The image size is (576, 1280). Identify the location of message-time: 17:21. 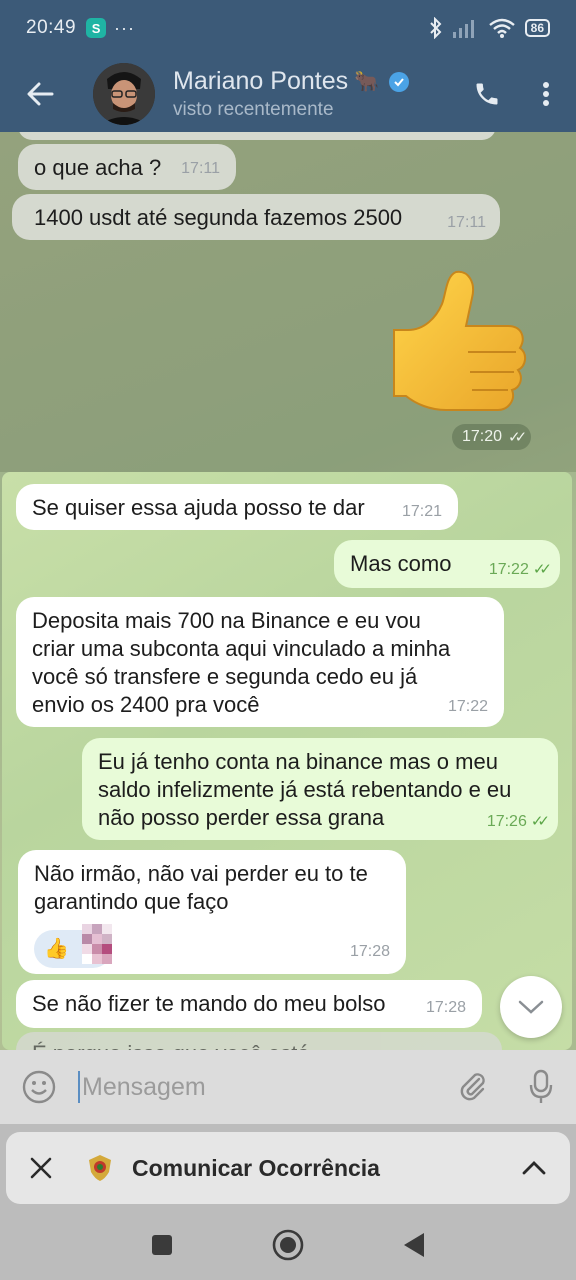
(421, 511).